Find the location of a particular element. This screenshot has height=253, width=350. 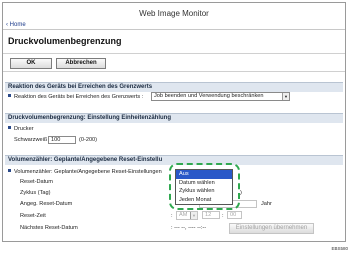

cycle-label: Zyklus (Tag) is located at coordinates (35, 193).